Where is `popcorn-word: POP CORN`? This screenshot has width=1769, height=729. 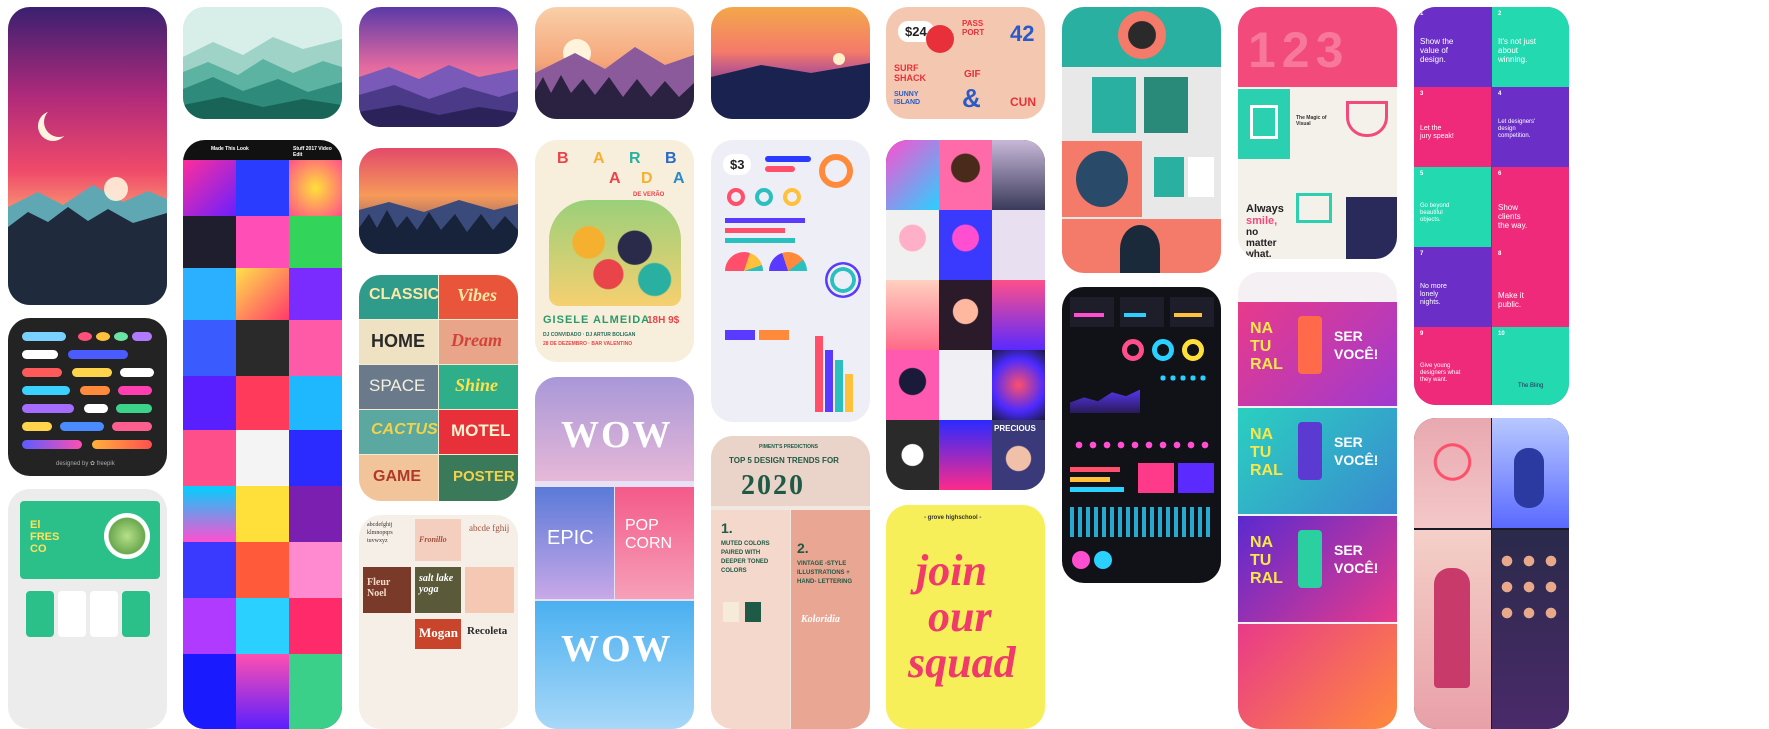 popcorn-word: POP CORN is located at coordinates (649, 534).